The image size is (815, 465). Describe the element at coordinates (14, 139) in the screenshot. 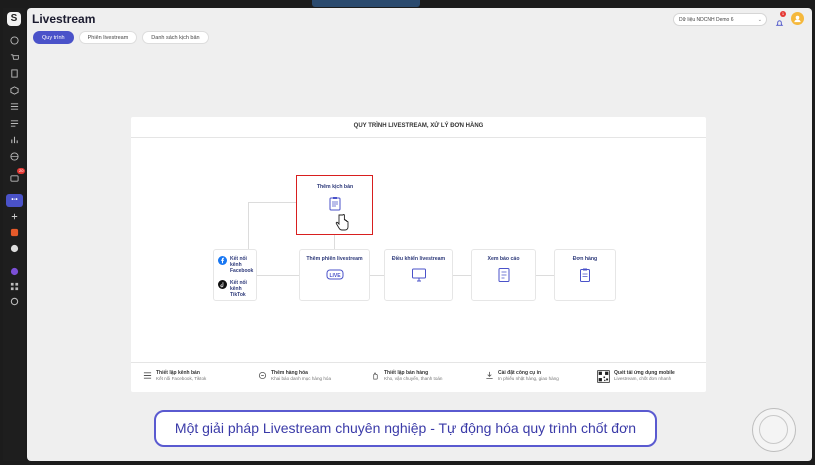

I see `chart-icon` at that location.